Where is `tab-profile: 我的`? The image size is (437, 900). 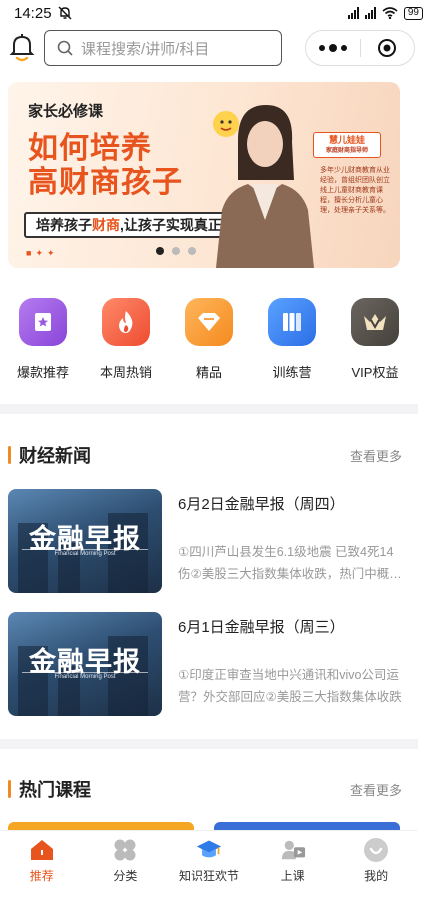
tab-profile: 我的 is located at coordinates (376, 859).